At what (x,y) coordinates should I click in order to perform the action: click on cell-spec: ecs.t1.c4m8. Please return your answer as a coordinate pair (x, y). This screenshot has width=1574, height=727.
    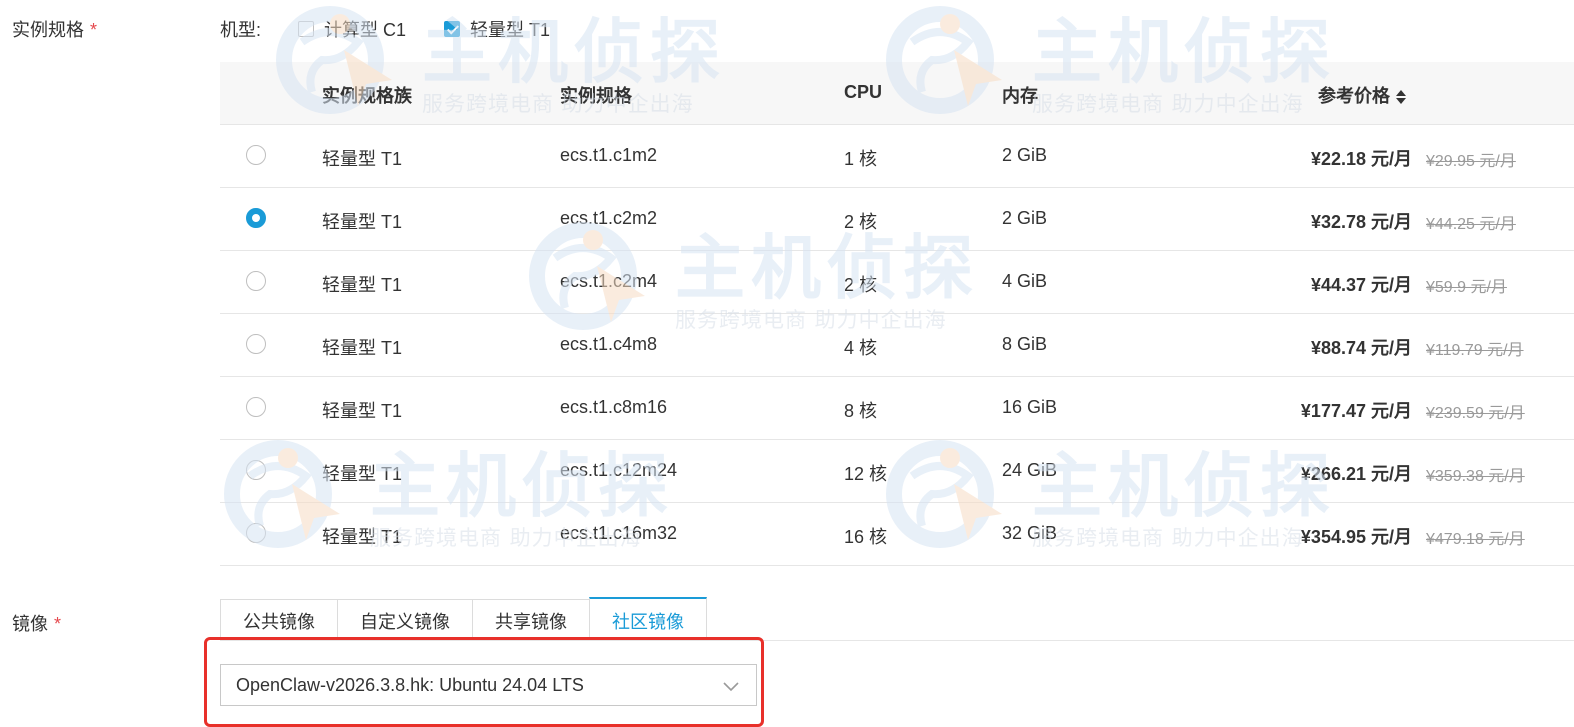
    Looking at the image, I should click on (609, 344).